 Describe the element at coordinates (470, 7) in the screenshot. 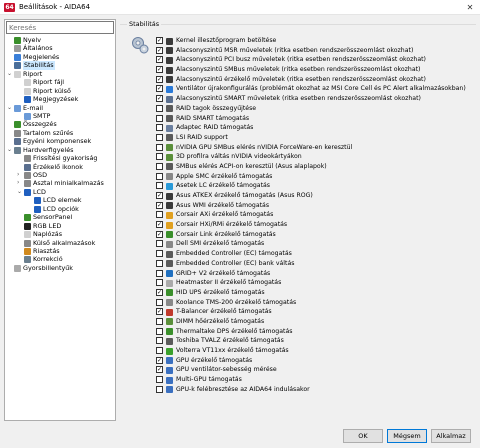

I see `close-button: ✕` at that location.